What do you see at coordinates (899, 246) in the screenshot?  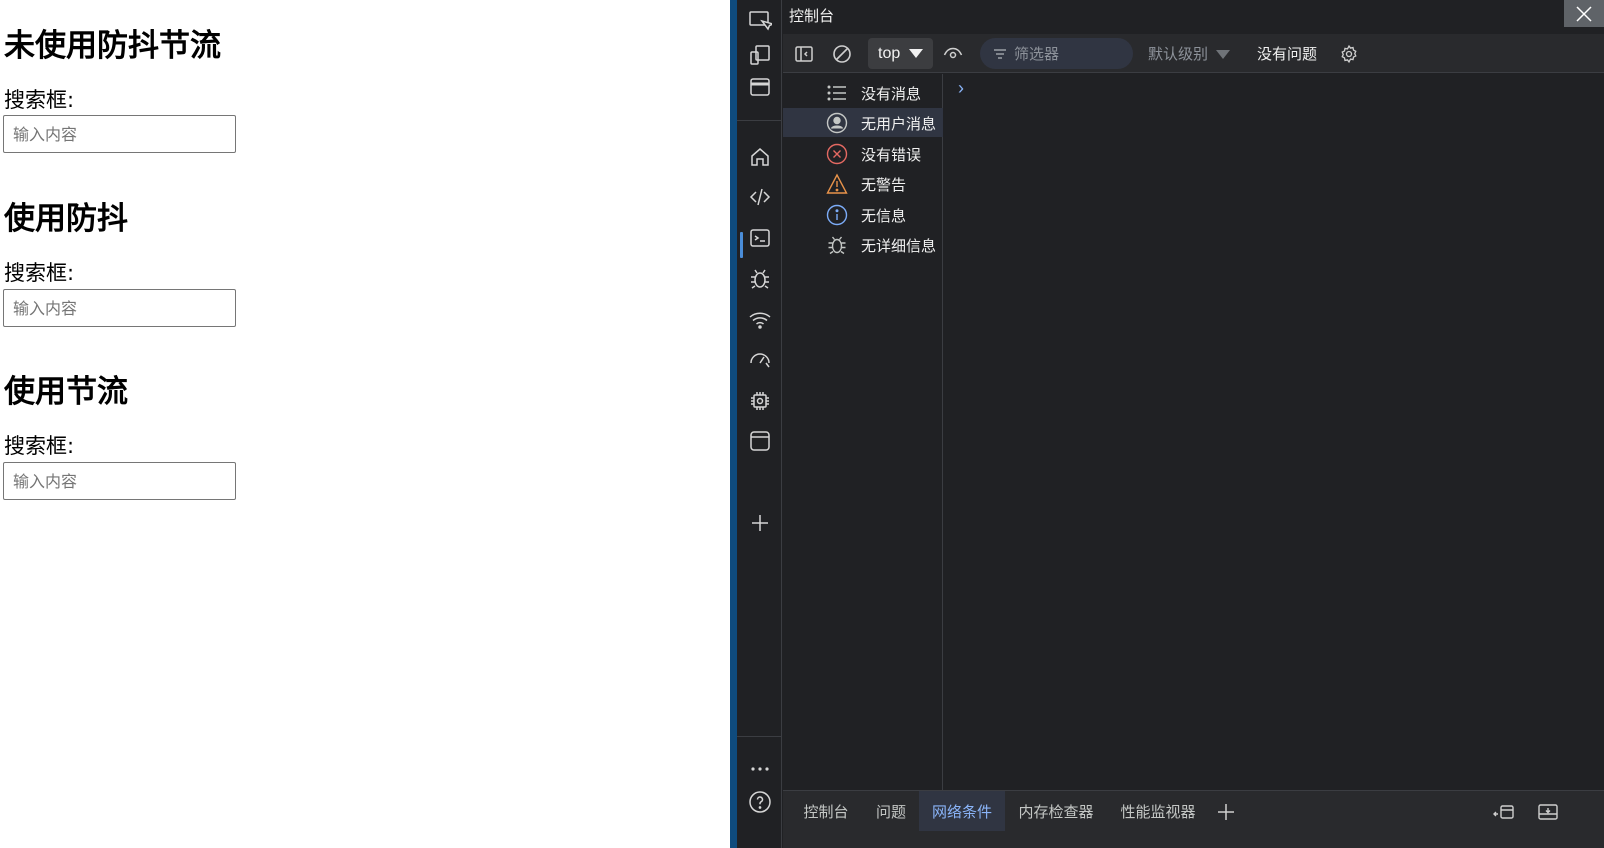 I see `sidebar-item-label: 无详细信息` at bounding box center [899, 246].